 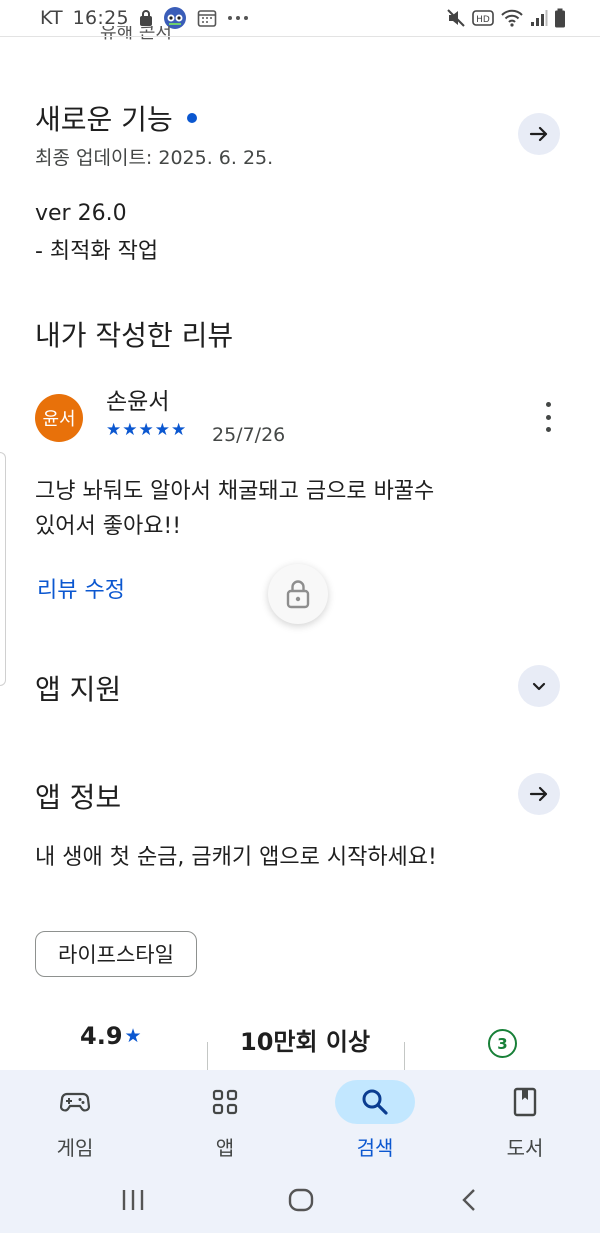 I want to click on whats-new-header: 새로운 기능, so click(x=297, y=118).